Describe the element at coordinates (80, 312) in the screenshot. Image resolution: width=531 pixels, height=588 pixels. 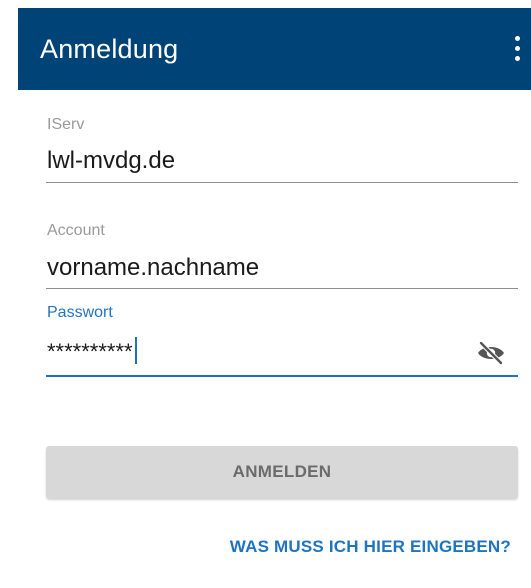
I see `password-label: Passwort` at that location.